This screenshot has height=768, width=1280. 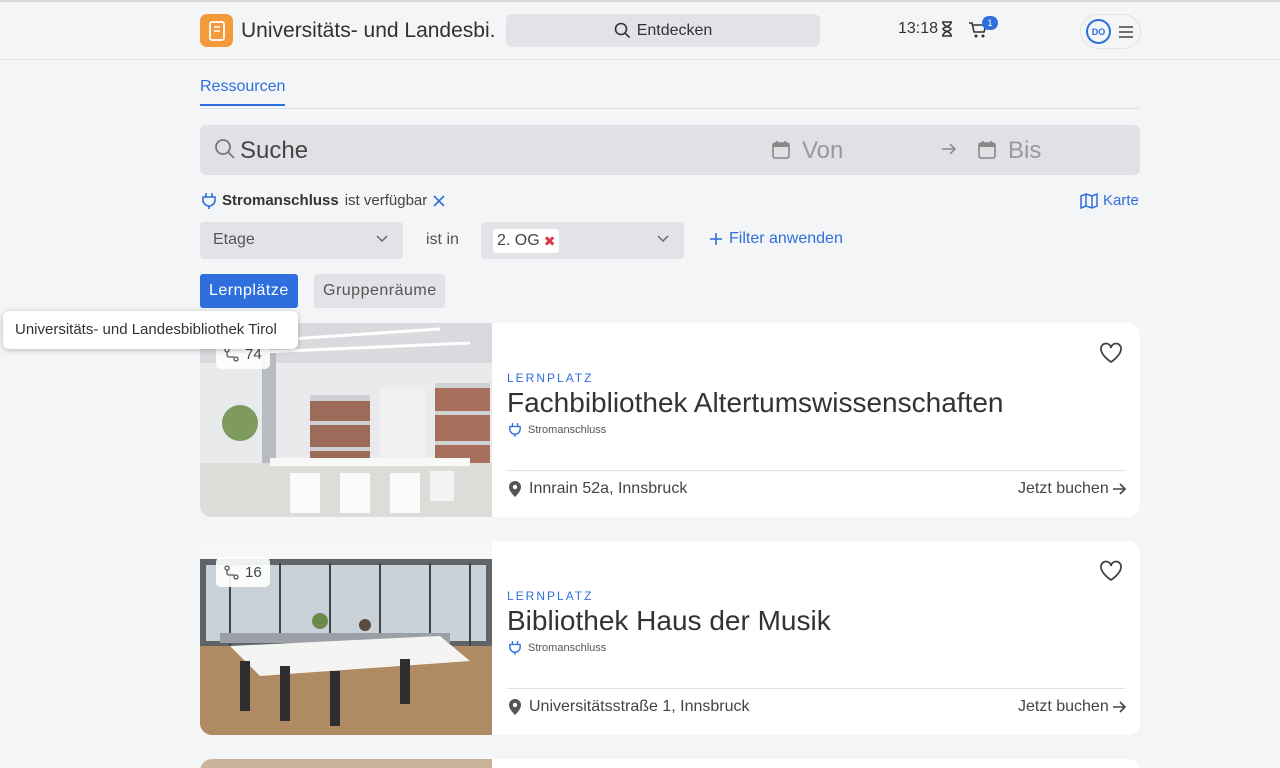 I want to click on hourglass-icon, so click(x=947, y=29).